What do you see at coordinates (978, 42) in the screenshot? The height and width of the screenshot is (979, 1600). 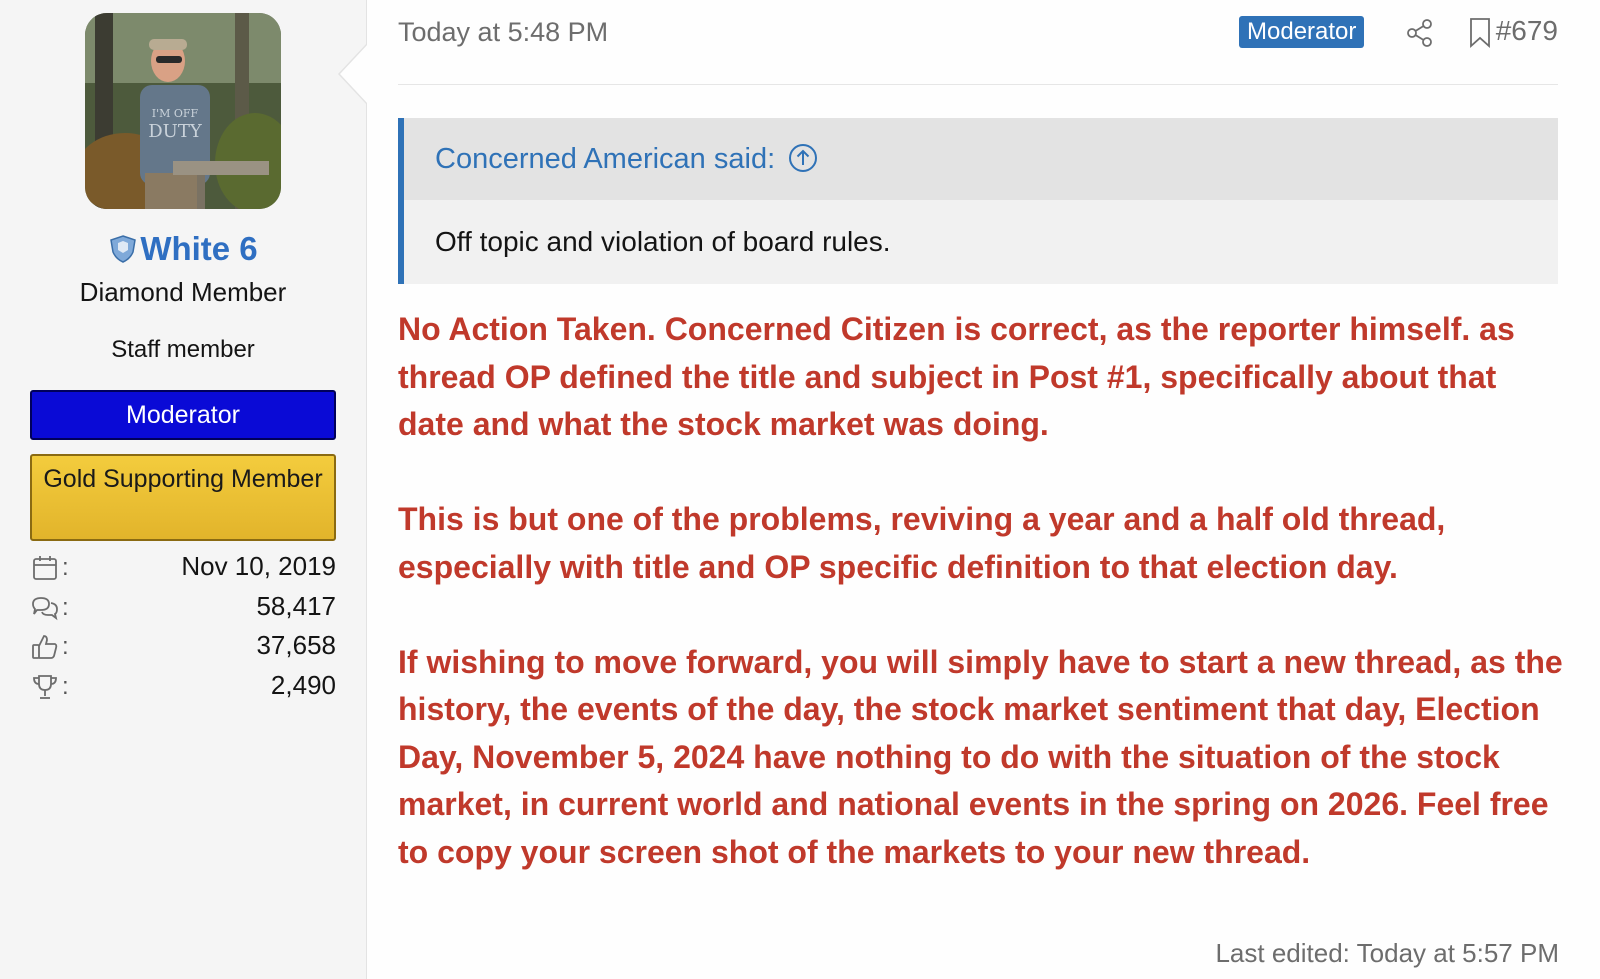 I see `message-header: Today at 5:48 PM Moderator #679` at bounding box center [978, 42].